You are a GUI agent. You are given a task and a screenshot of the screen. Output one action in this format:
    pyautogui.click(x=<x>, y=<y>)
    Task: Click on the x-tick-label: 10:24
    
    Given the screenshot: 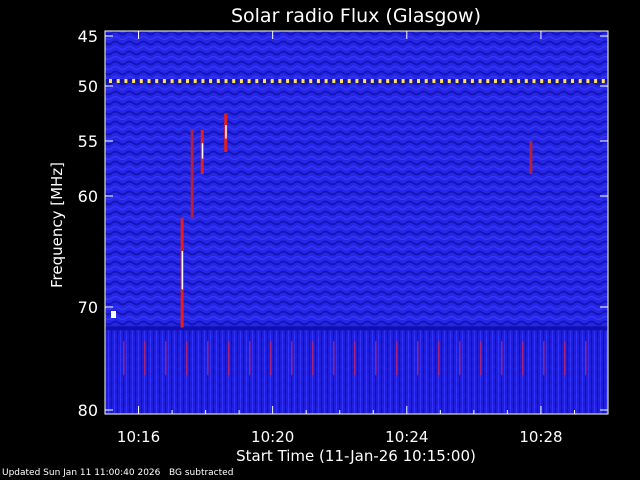 What is the action you would take?
    pyautogui.click(x=406, y=437)
    